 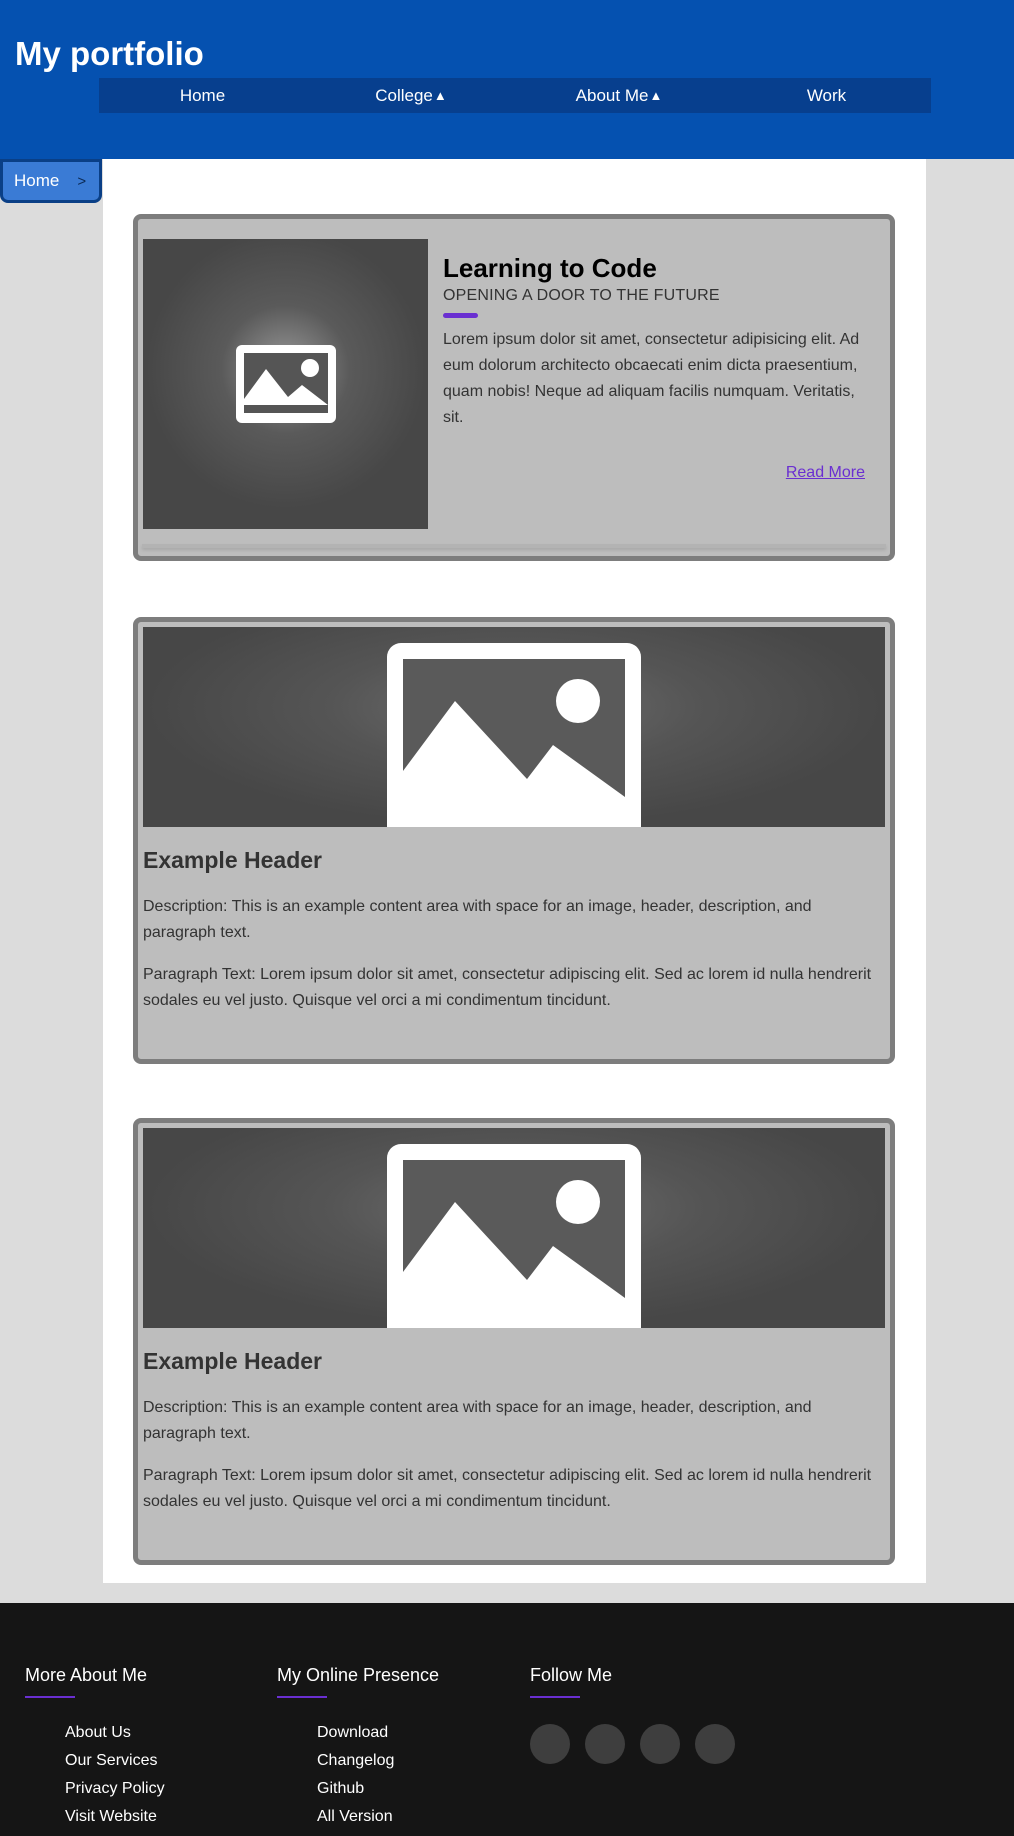 I want to click on footer-link-visit-website: Visit Website, so click(x=115, y=1821).